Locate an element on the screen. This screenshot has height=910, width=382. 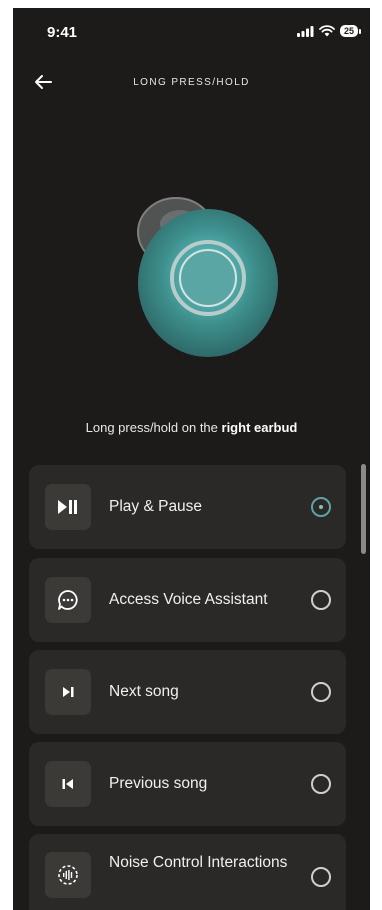
status-bar: 9:41 25 is located at coordinates (191, 34).